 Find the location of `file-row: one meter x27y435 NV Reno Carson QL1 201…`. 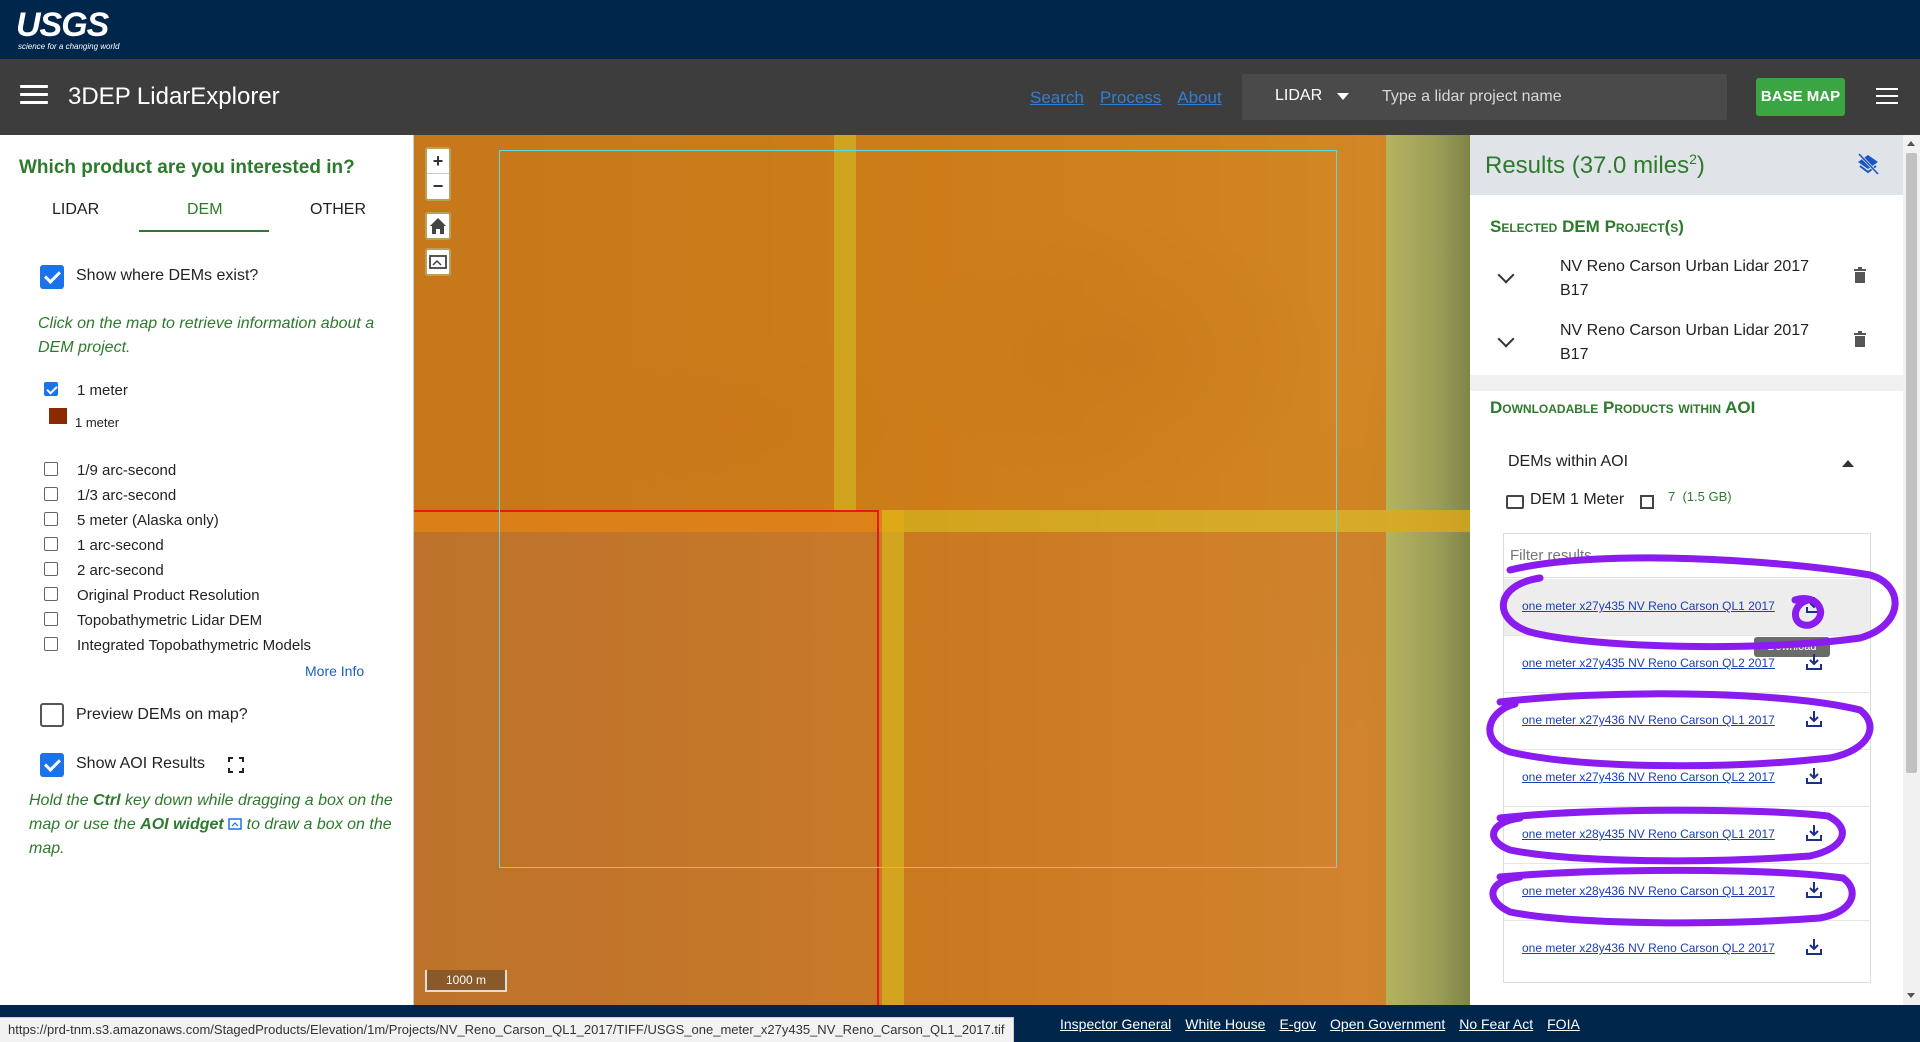

file-row: one meter x27y435 NV Reno Carson QL1 201… is located at coordinates (1687, 618).